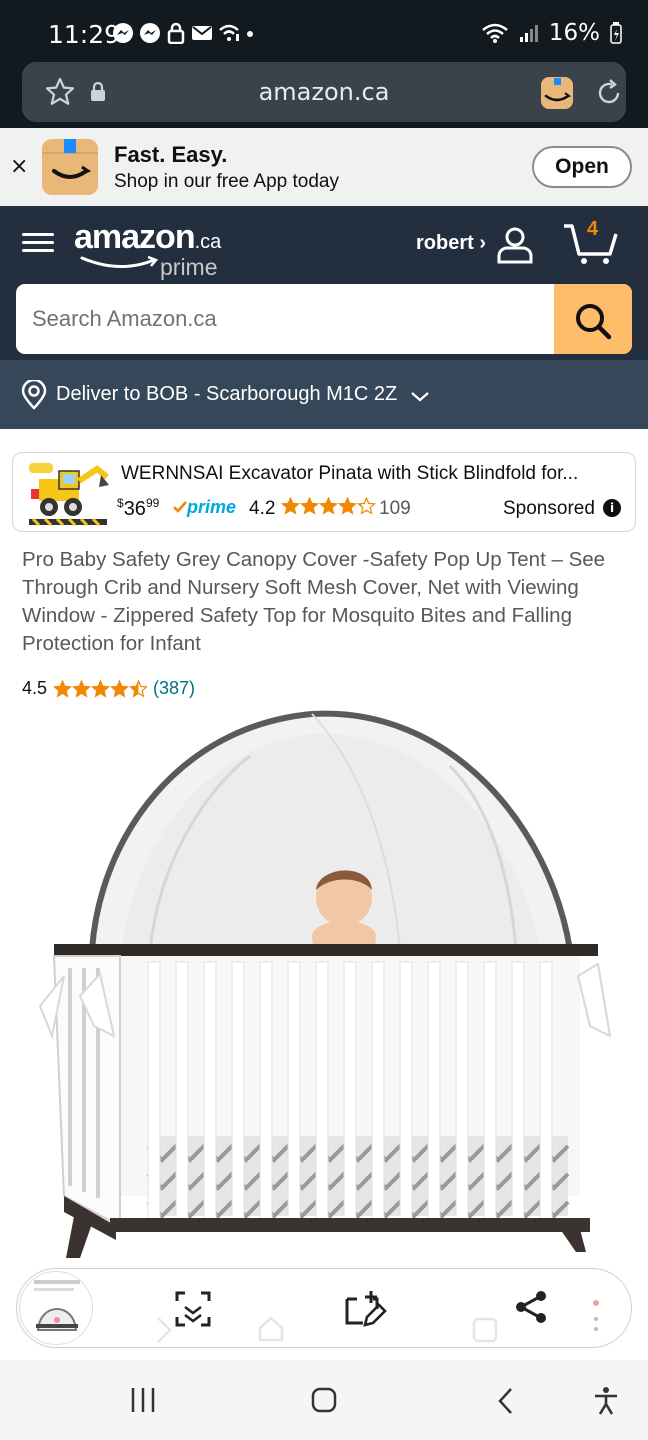 This screenshot has width=648, height=1440. Describe the element at coordinates (515, 245) in the screenshot. I see `user-icon` at that location.